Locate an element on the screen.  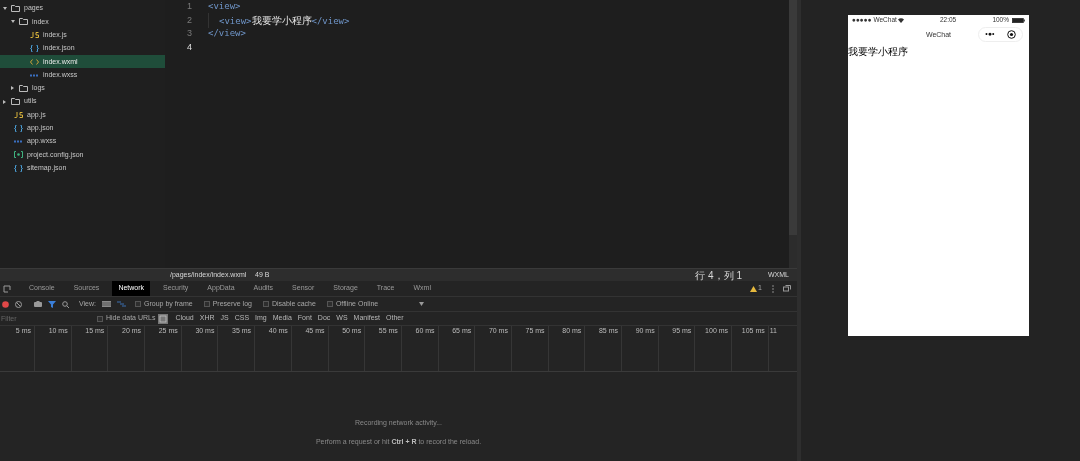
line-number: 4 is located at coordinates (189, 47).